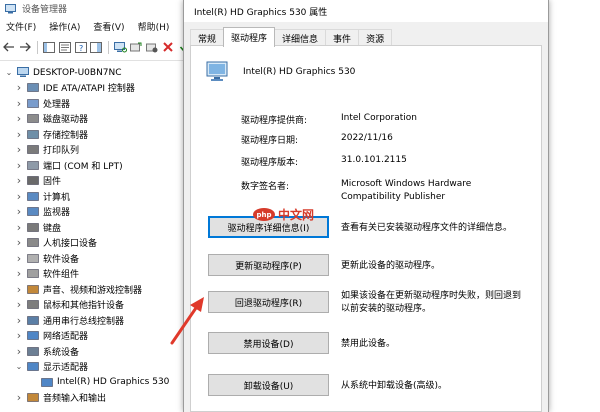  What do you see at coordinates (33, 397) in the screenshot?
I see `audio-icon` at bounding box center [33, 397].